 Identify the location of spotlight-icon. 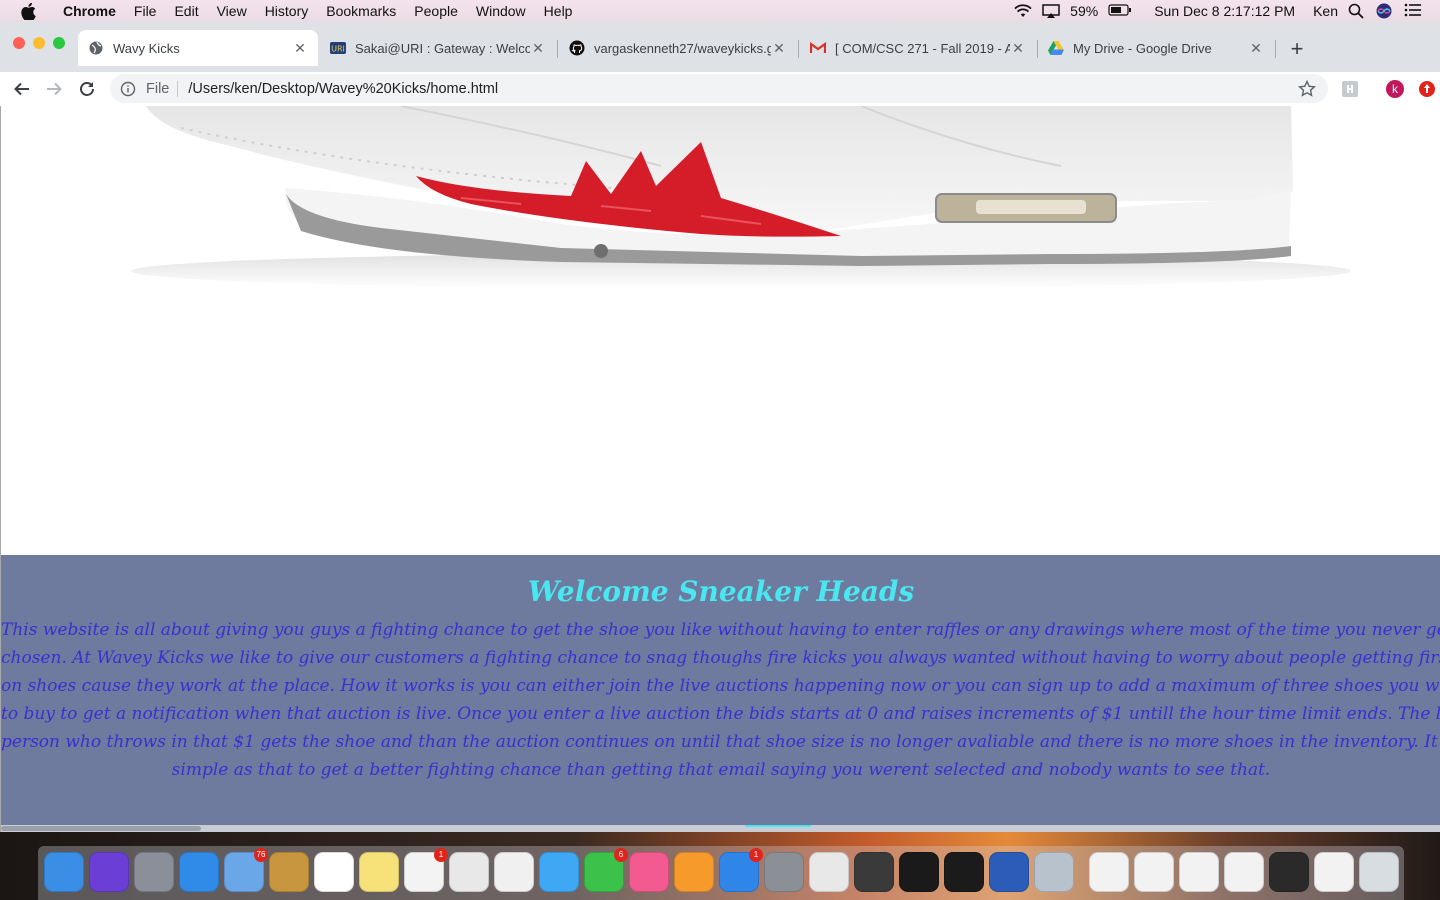
(1357, 11).